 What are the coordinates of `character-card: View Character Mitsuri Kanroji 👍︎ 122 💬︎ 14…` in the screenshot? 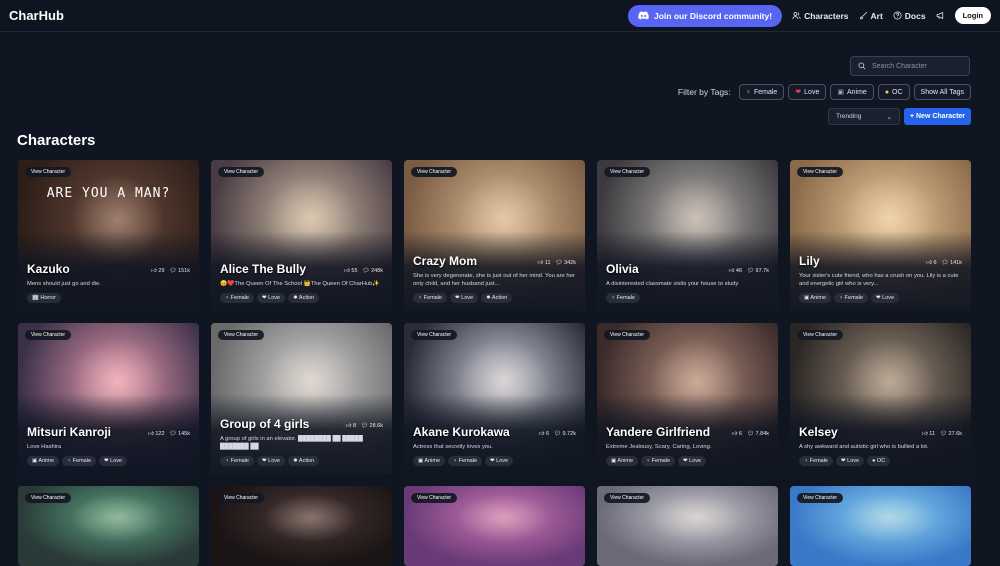 It's located at (108, 398).